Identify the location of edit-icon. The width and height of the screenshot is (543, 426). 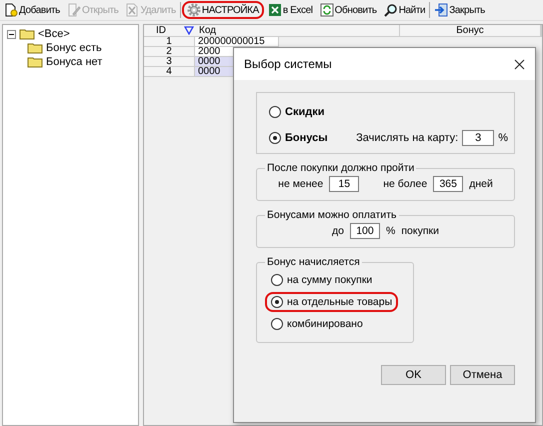
(74, 10).